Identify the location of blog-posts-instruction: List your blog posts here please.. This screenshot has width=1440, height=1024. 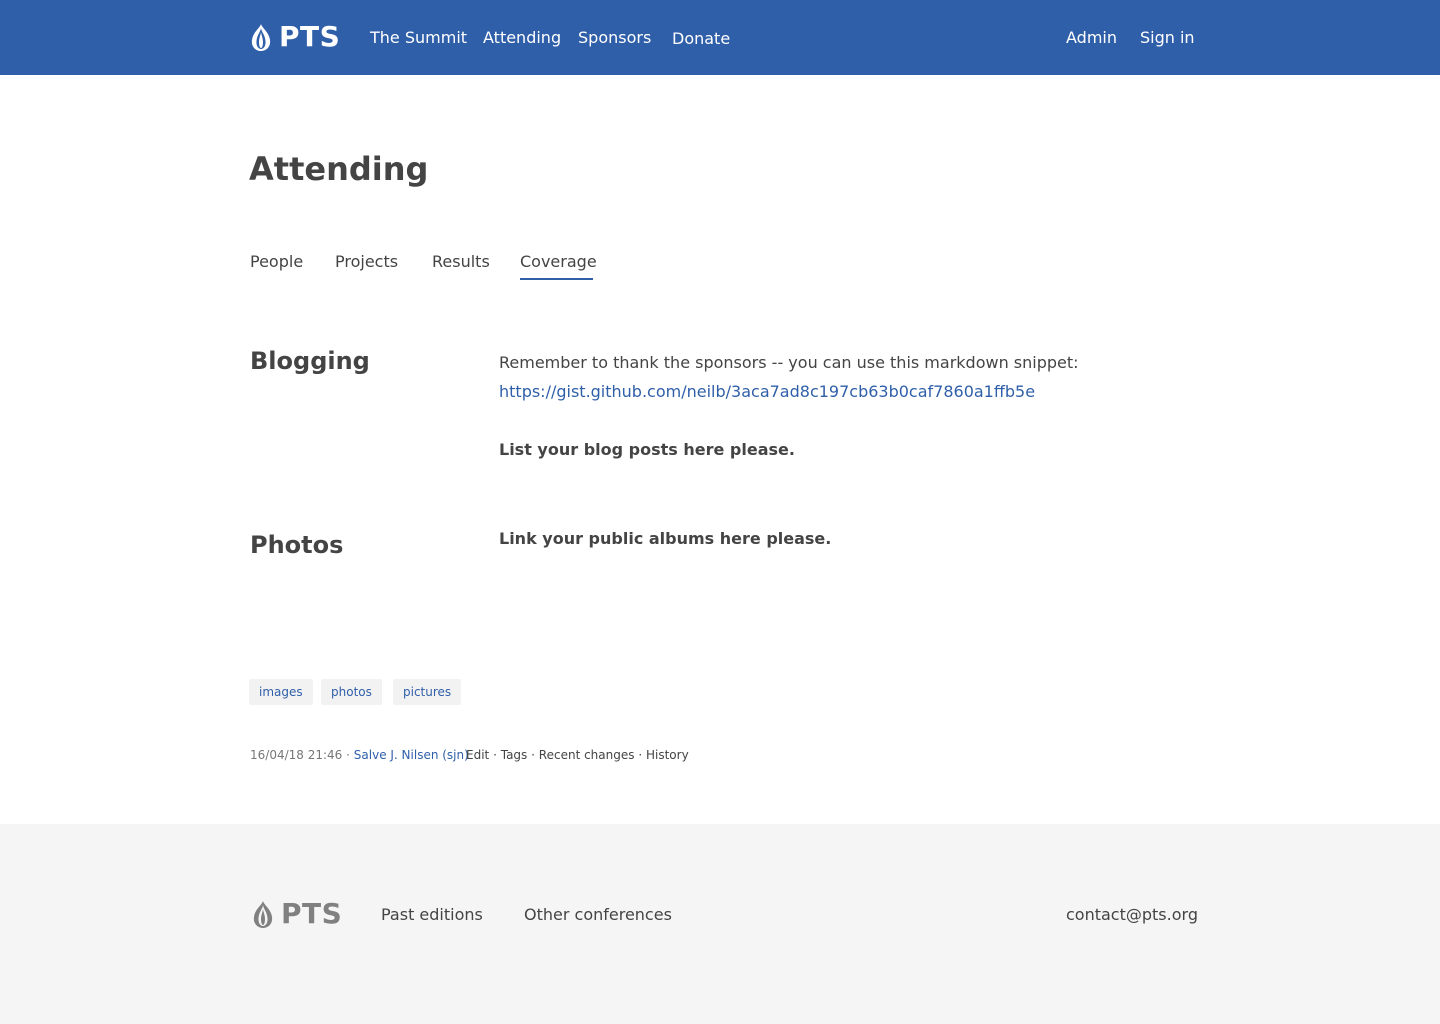
(647, 449).